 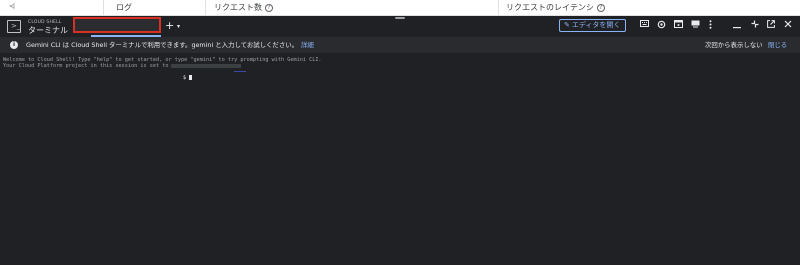 I want to click on tab-menu-icon: ▾, so click(x=178, y=26).